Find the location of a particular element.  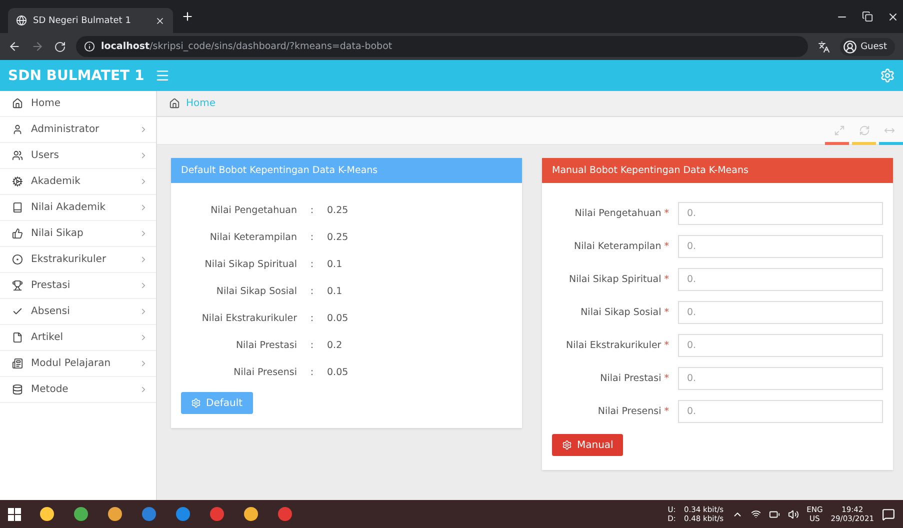

field-label: Nilai Sikap Sosial * is located at coordinates (624, 312).